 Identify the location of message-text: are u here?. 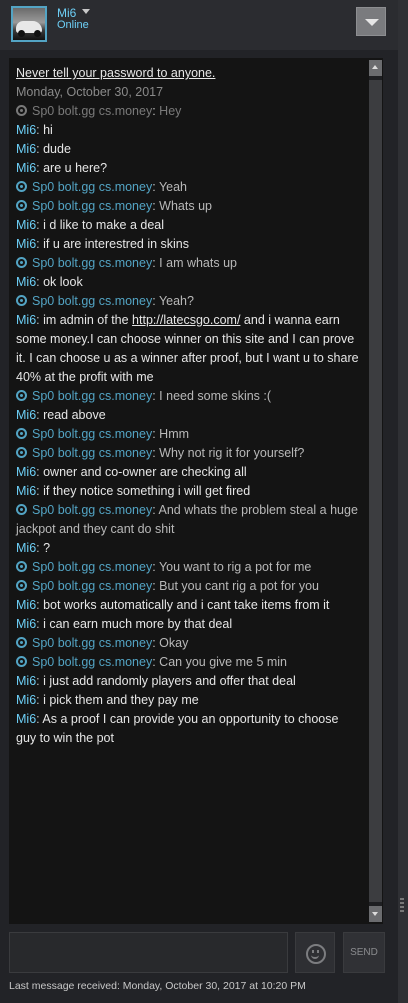
(75, 168).